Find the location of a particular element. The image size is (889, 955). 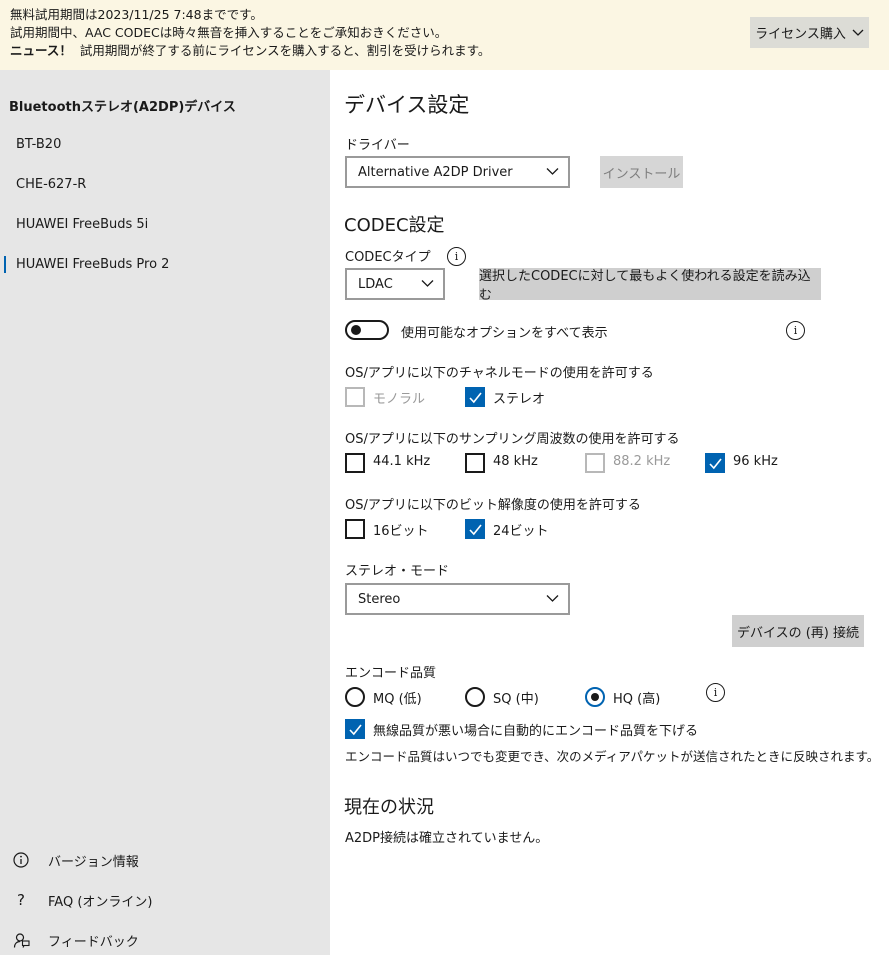

codec-select-value: LDAC is located at coordinates (375, 284).